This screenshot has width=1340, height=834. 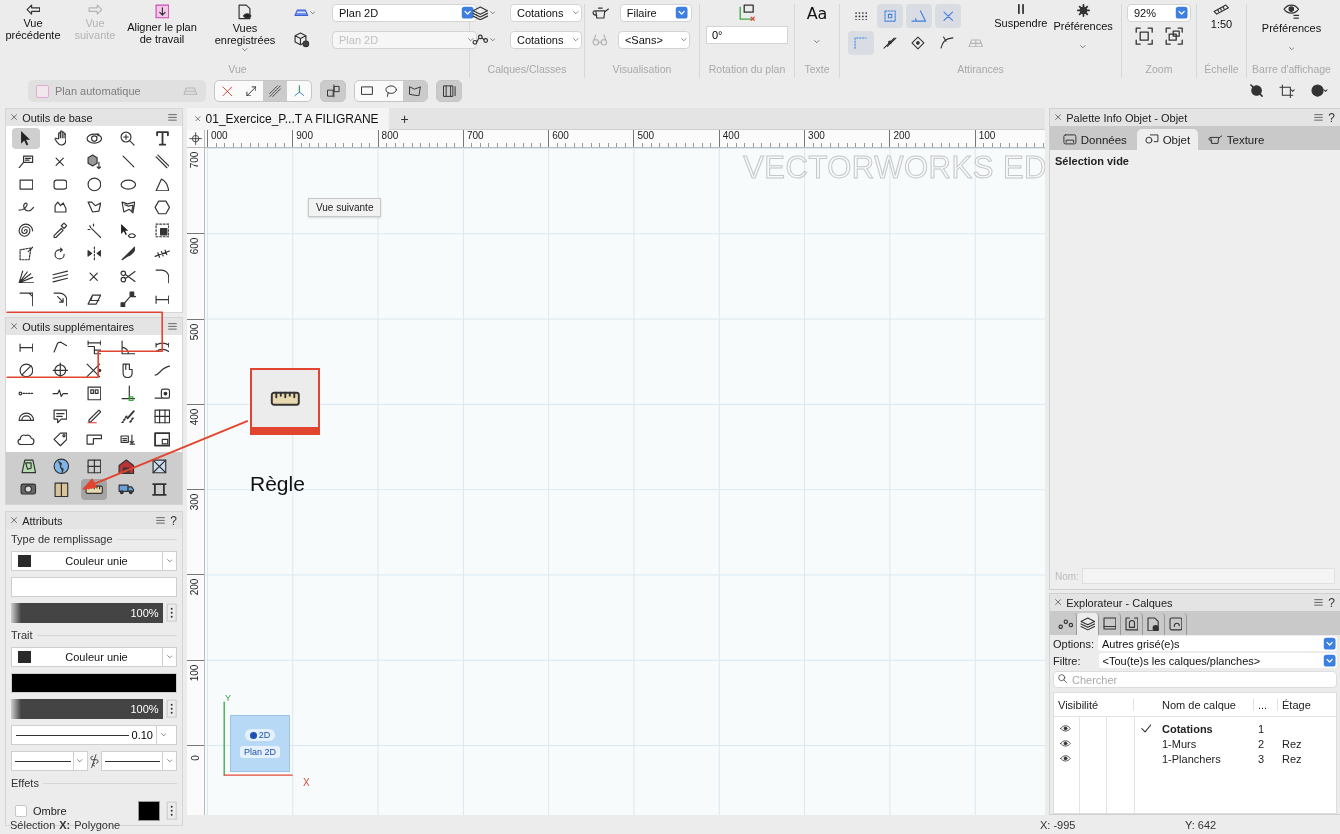 I want to click on palette-title: Outils de base, so click(x=57, y=117).